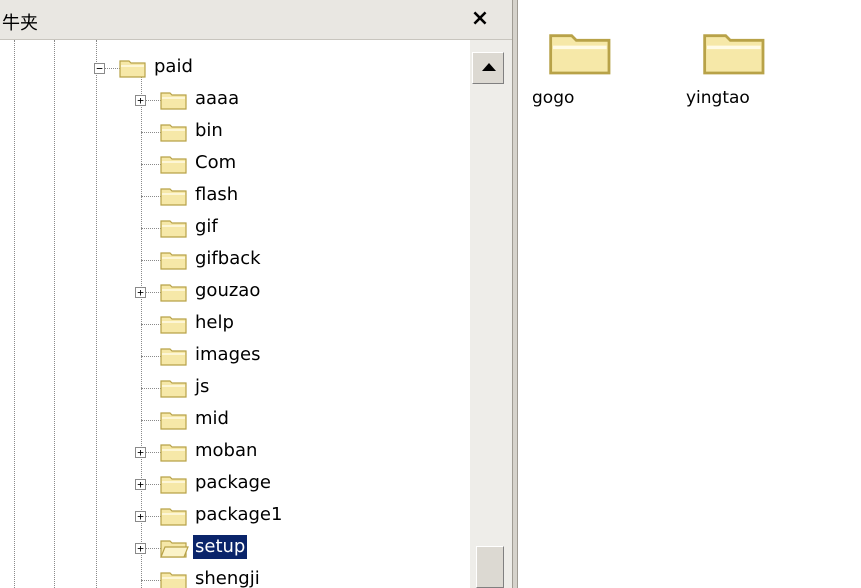 This screenshot has width=861, height=588. Describe the element at coordinates (718, 98) in the screenshot. I see `file-label: yingtao` at that location.